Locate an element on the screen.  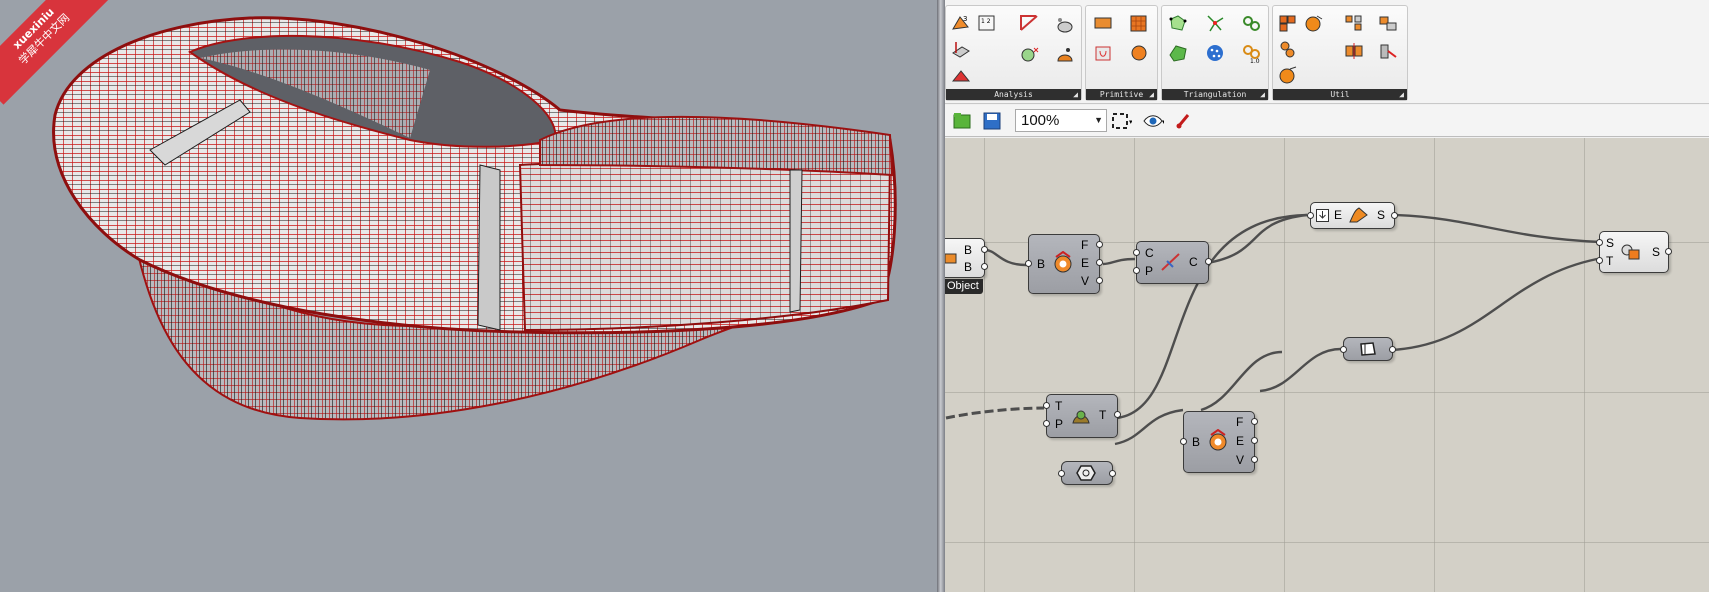
preview-eye-icon: ▾ is located at coordinates (1153, 121).